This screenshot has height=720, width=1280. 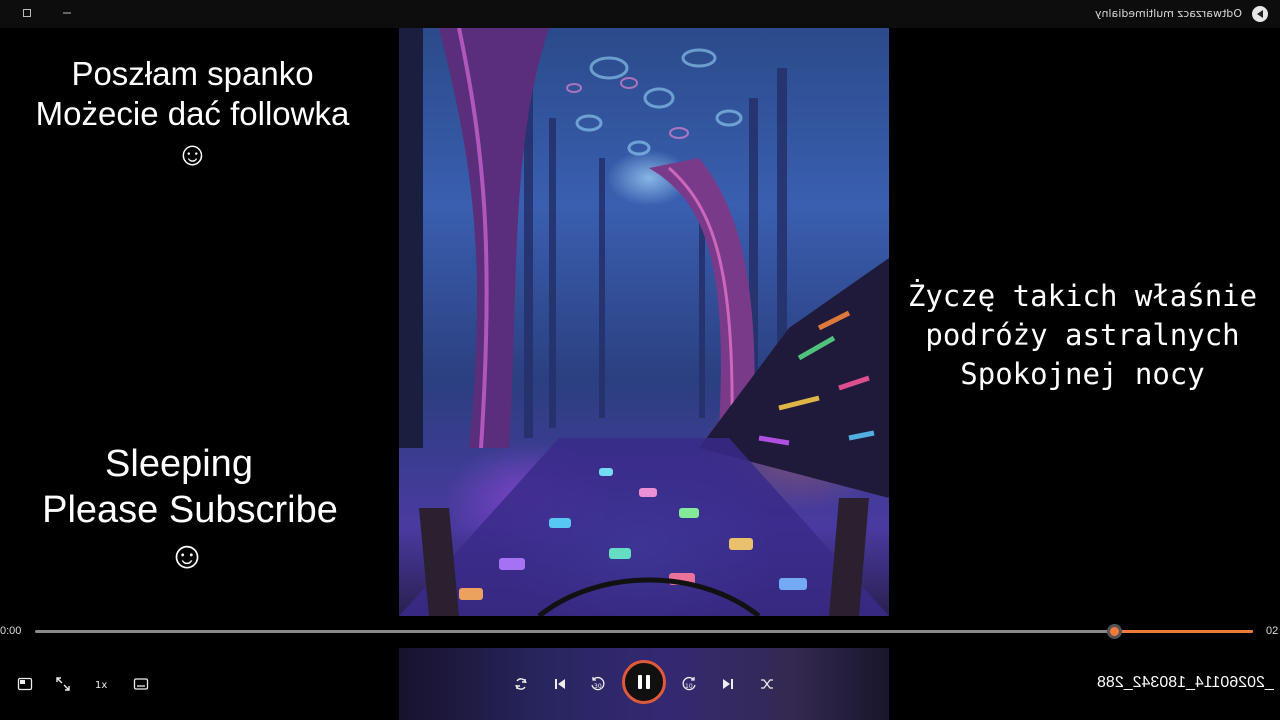 What do you see at coordinates (25, 684) in the screenshot?
I see `mini-player-icon` at bounding box center [25, 684].